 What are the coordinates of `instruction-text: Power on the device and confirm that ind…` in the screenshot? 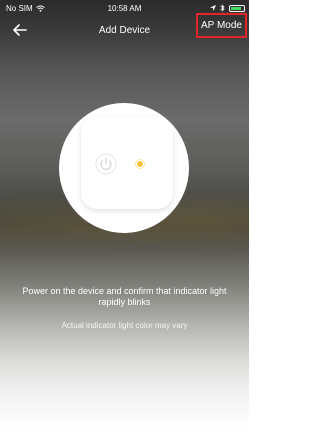 It's located at (124, 296).